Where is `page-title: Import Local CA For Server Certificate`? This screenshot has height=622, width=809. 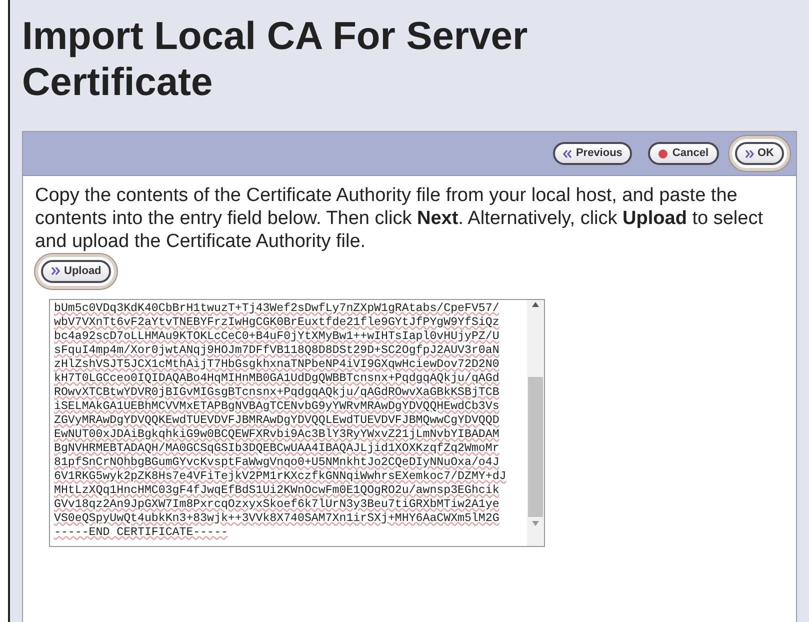
page-title: Import Local CA For Server Certificate is located at coordinates (275, 60).